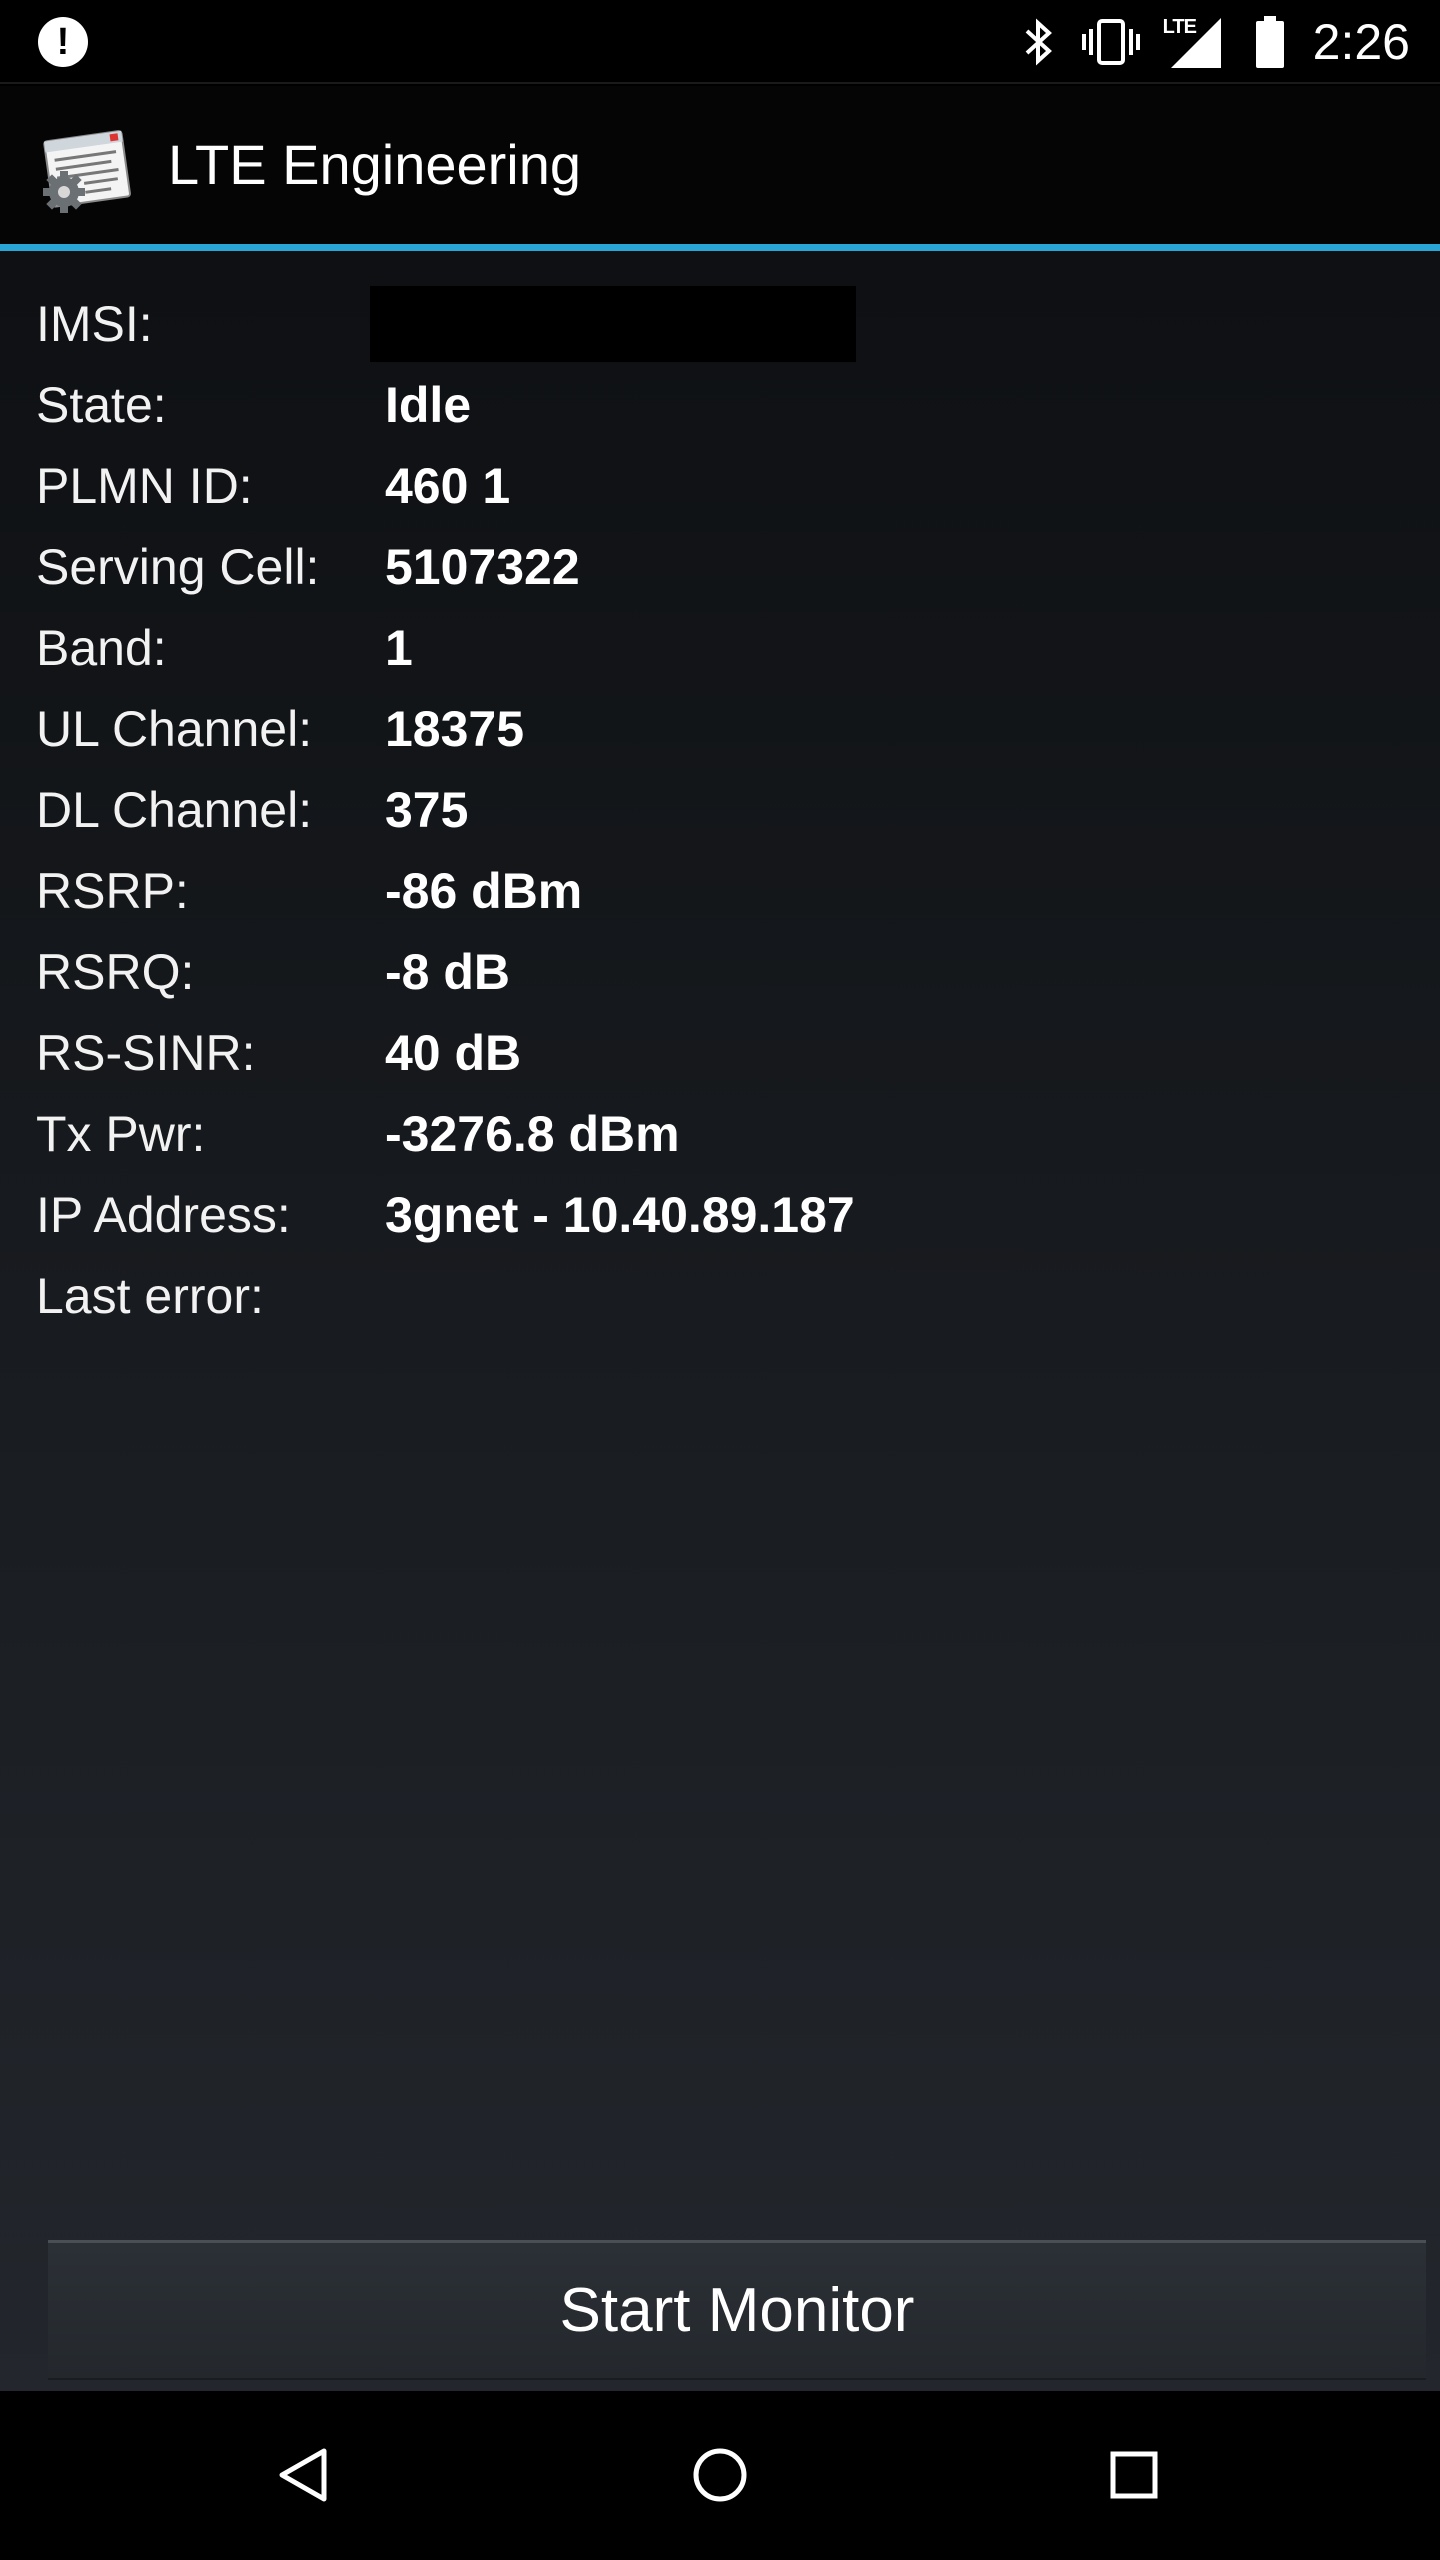 Image resolution: width=1440 pixels, height=2560 pixels. I want to click on back-button, so click(304, 2475).